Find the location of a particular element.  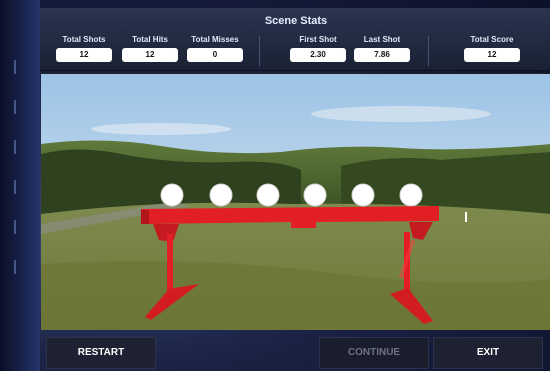

stat-last-shot: Last Shot 7.86 is located at coordinates (382, 48).